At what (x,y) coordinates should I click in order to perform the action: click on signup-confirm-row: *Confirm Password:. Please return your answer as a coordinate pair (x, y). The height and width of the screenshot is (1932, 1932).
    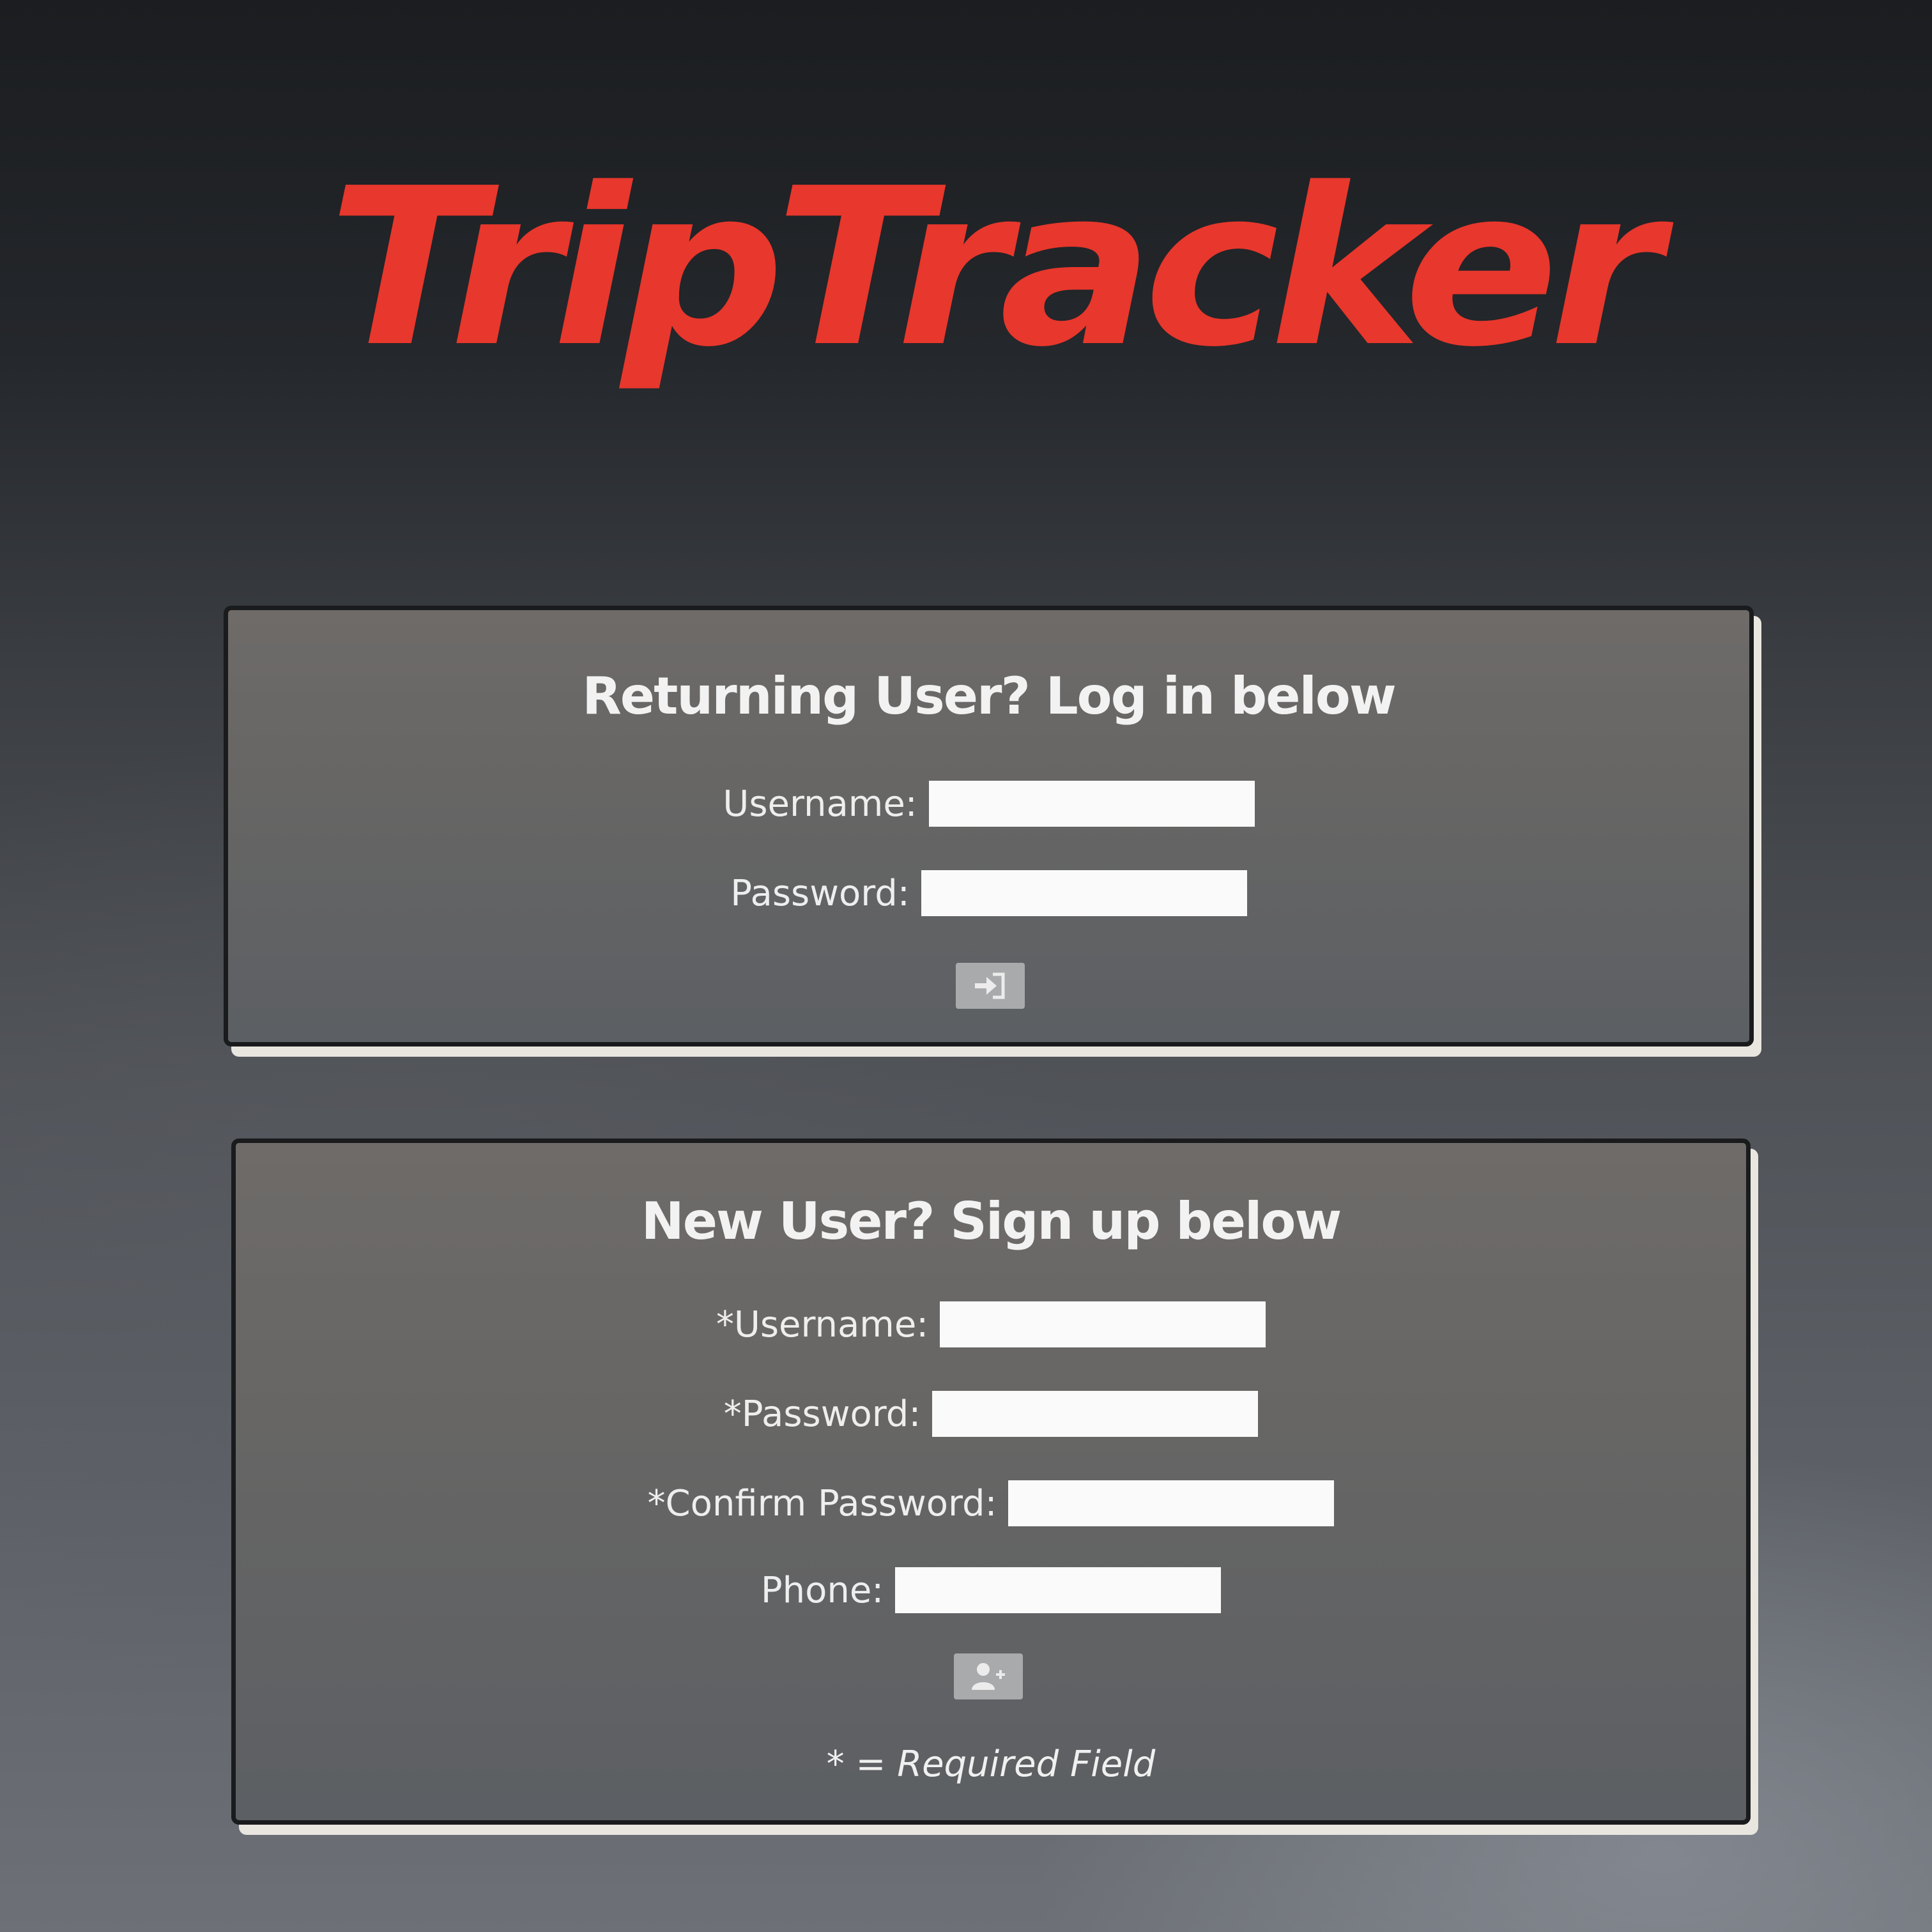
    Looking at the image, I should click on (991, 1503).